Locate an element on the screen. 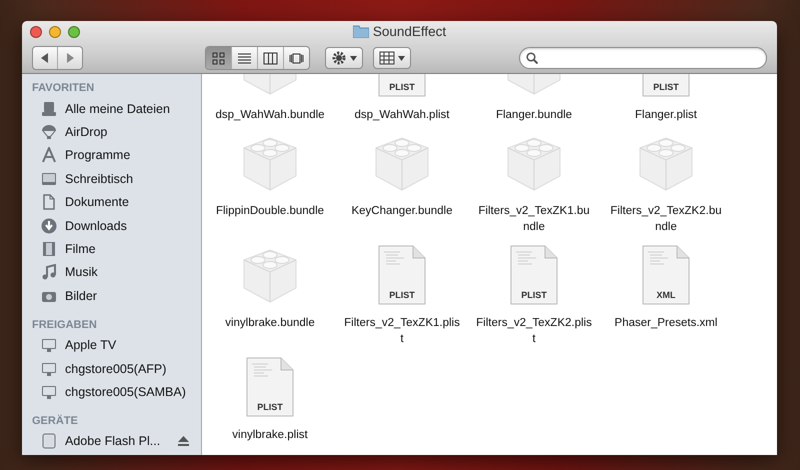 This screenshot has width=800, height=470. file-name: Filters_v2_TexZK2.bundle is located at coordinates (666, 219).